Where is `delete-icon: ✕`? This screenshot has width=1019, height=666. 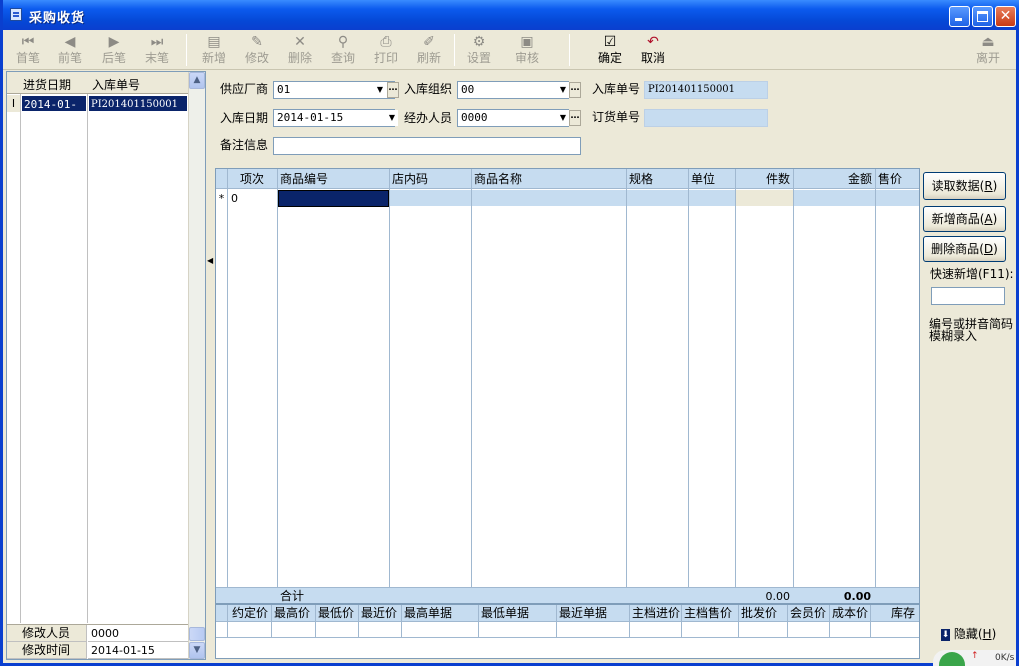 delete-icon: ✕ is located at coordinates (300, 42).